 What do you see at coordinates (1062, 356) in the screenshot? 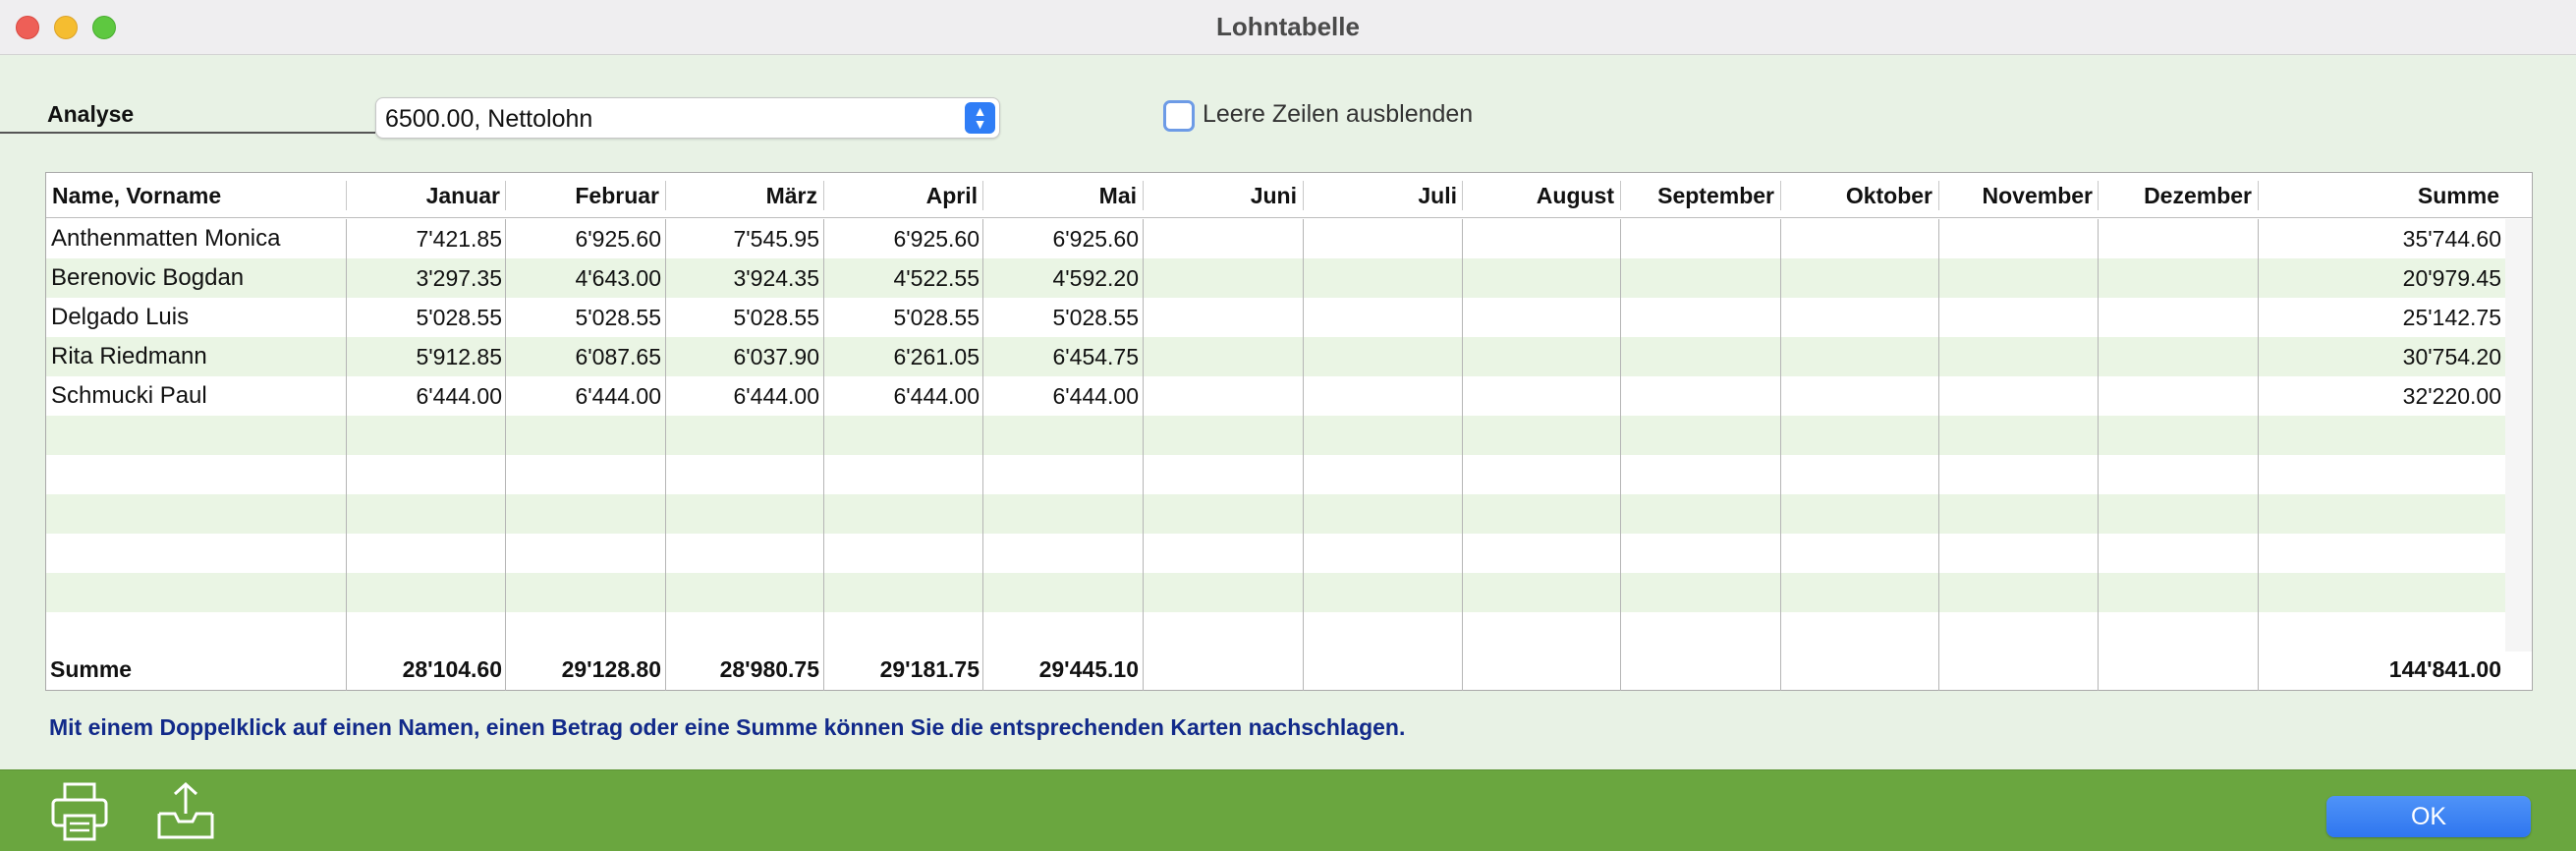
I see `amount-cell: 6'454.75` at bounding box center [1062, 356].